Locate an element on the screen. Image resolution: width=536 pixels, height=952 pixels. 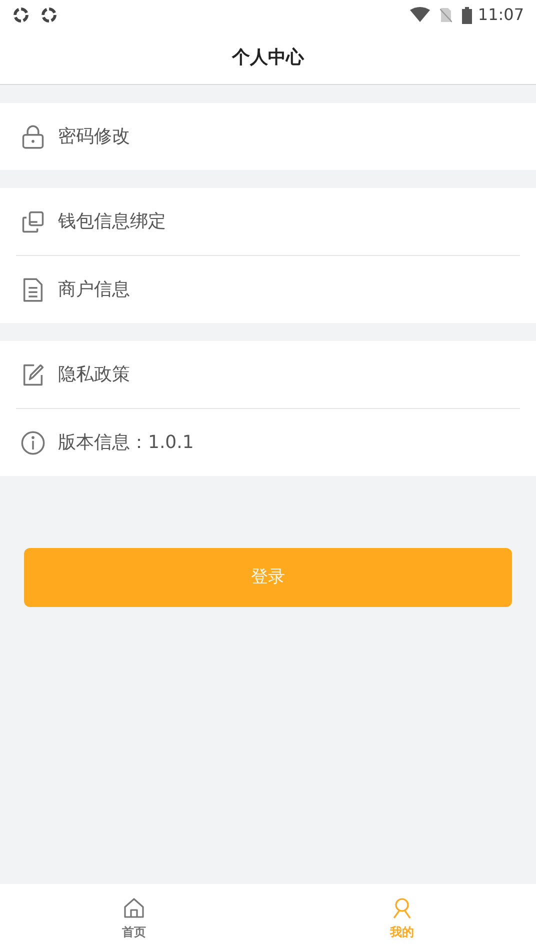
menu-item: 隐私政策 is located at coordinates (268, 374).